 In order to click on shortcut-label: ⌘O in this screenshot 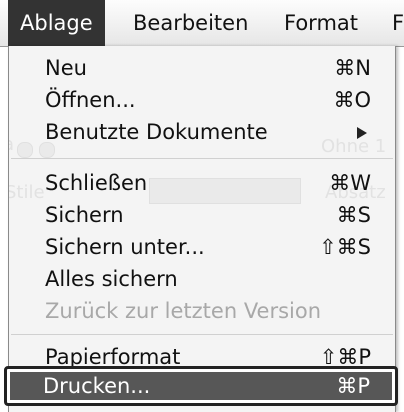, I will do `click(352, 100)`.